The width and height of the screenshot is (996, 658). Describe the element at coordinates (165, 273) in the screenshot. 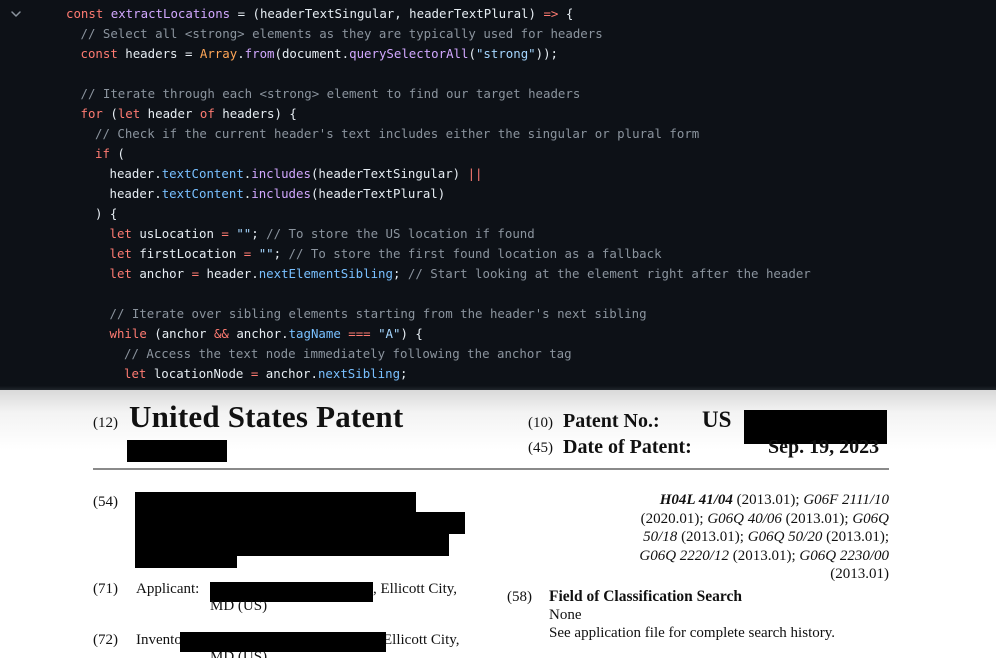

I see `code-token: anchor` at that location.